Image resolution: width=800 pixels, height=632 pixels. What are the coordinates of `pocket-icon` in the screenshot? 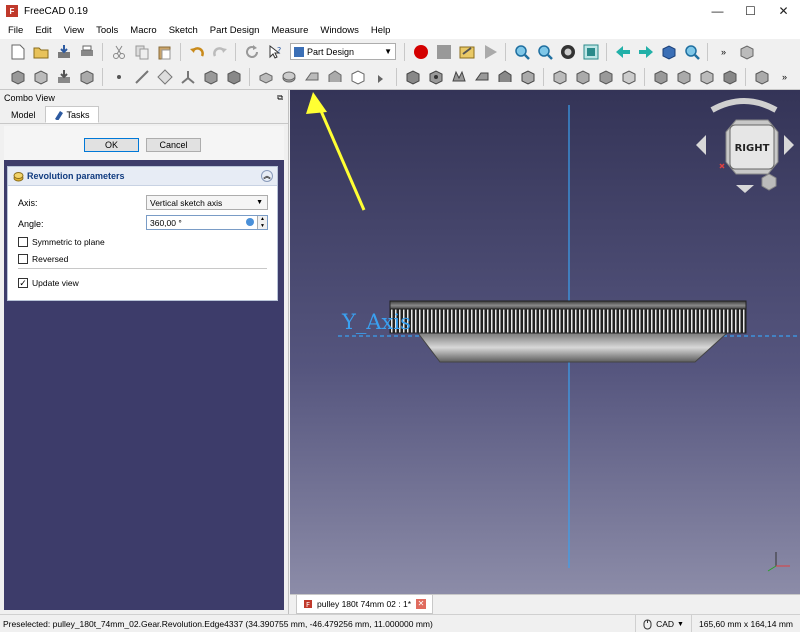 It's located at (413, 77).